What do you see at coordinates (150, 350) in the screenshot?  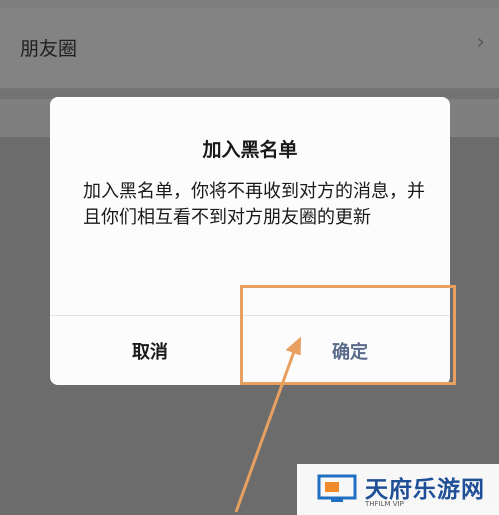 I see `cancel-button: 取消` at bounding box center [150, 350].